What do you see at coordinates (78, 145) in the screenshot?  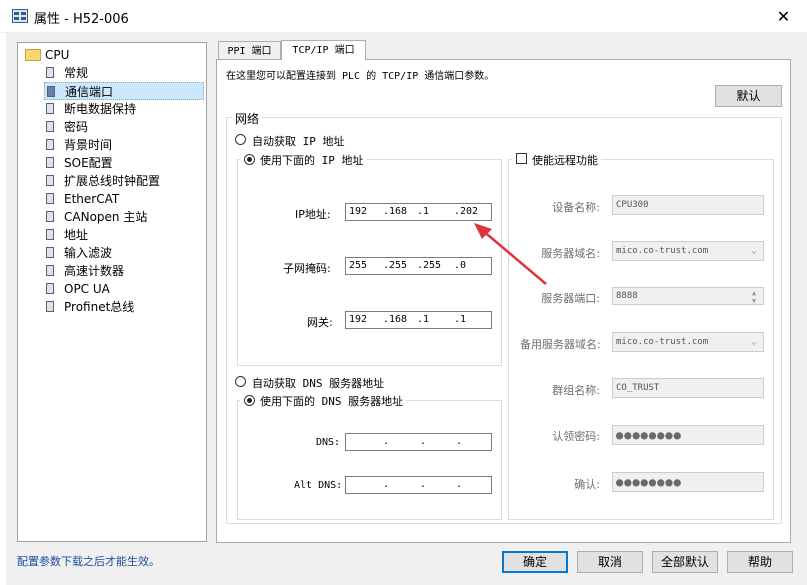 I see `tree-item-background-time: 背景时间` at bounding box center [78, 145].